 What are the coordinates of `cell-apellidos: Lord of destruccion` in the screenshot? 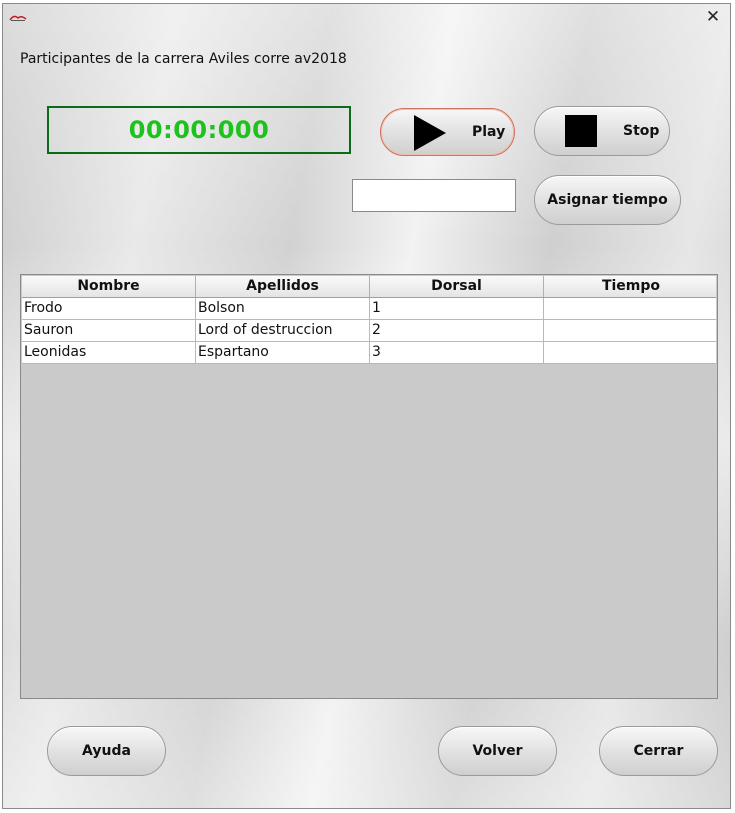 It's located at (283, 330).